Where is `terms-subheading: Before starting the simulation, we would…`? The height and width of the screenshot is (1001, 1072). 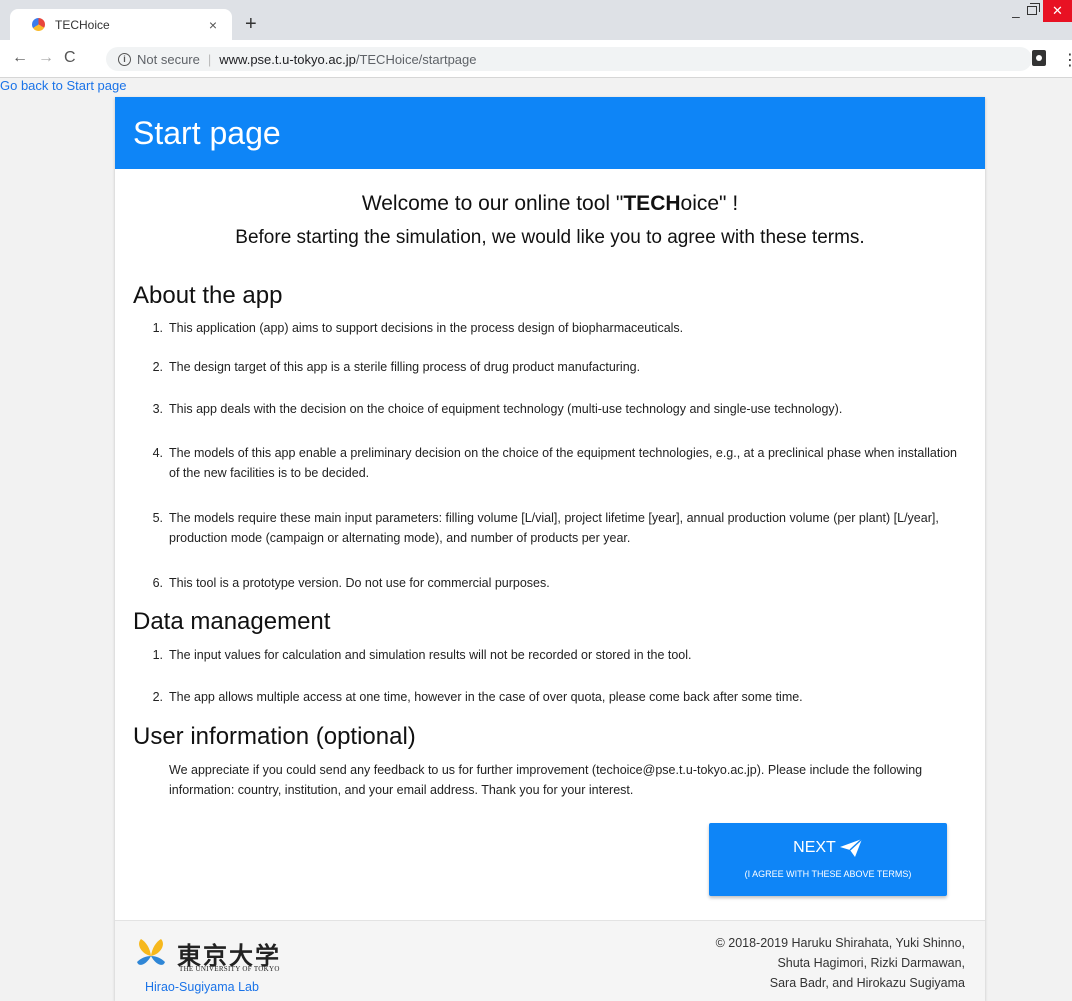
terms-subheading: Before starting the simulation, we would… is located at coordinates (550, 237).